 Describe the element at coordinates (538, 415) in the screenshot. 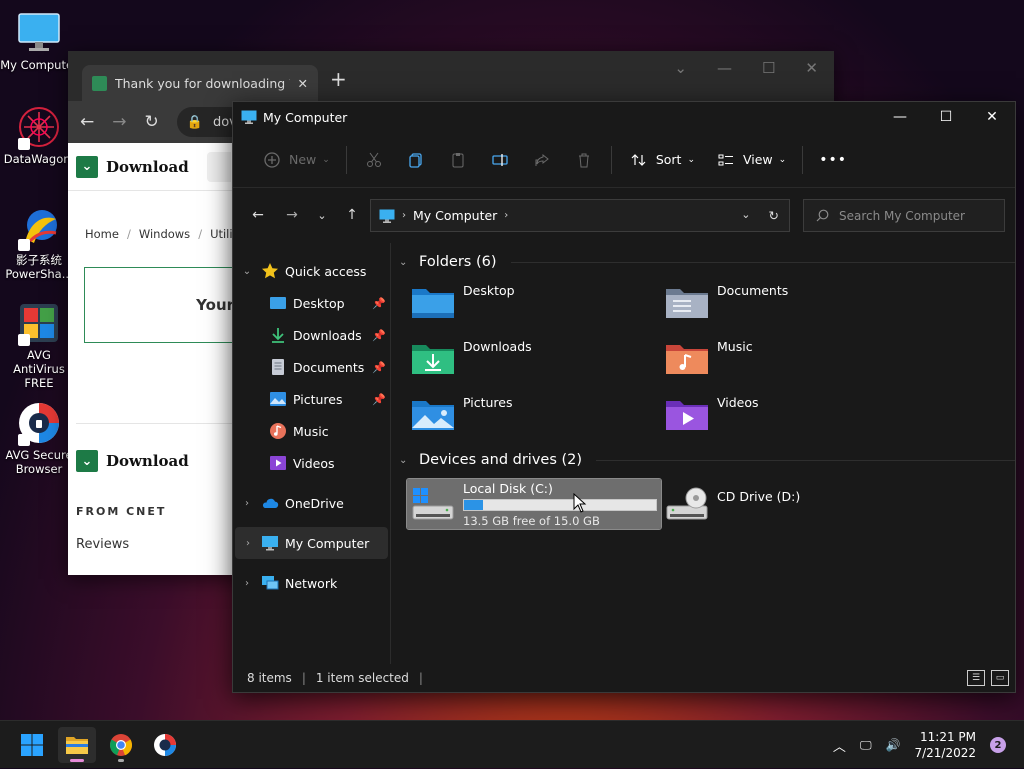

I see `folder-pictures: Pictures` at that location.